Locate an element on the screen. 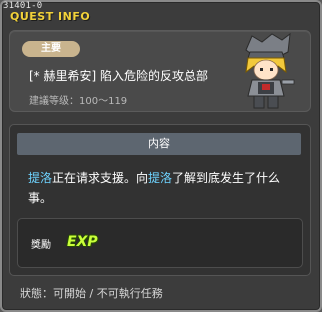 This screenshot has width=322, height=312. reward-box is located at coordinates (160, 243).